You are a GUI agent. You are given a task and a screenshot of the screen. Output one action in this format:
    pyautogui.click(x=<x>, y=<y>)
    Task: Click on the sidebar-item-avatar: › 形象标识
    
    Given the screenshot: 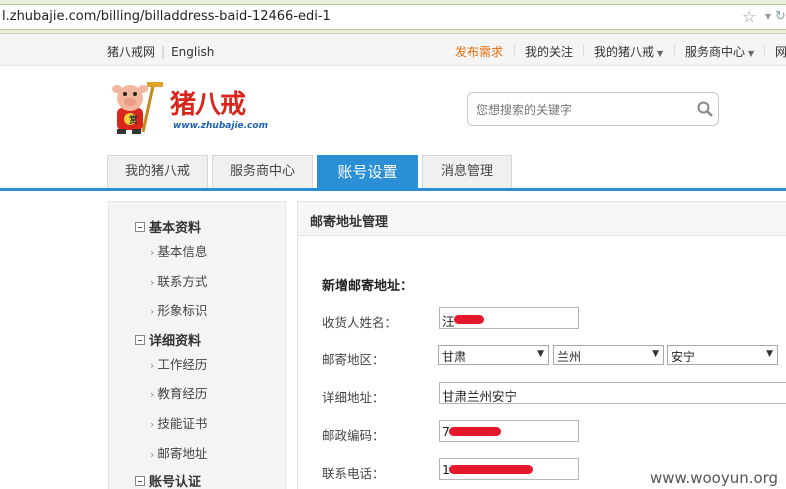 What is the action you would take?
    pyautogui.click(x=178, y=309)
    